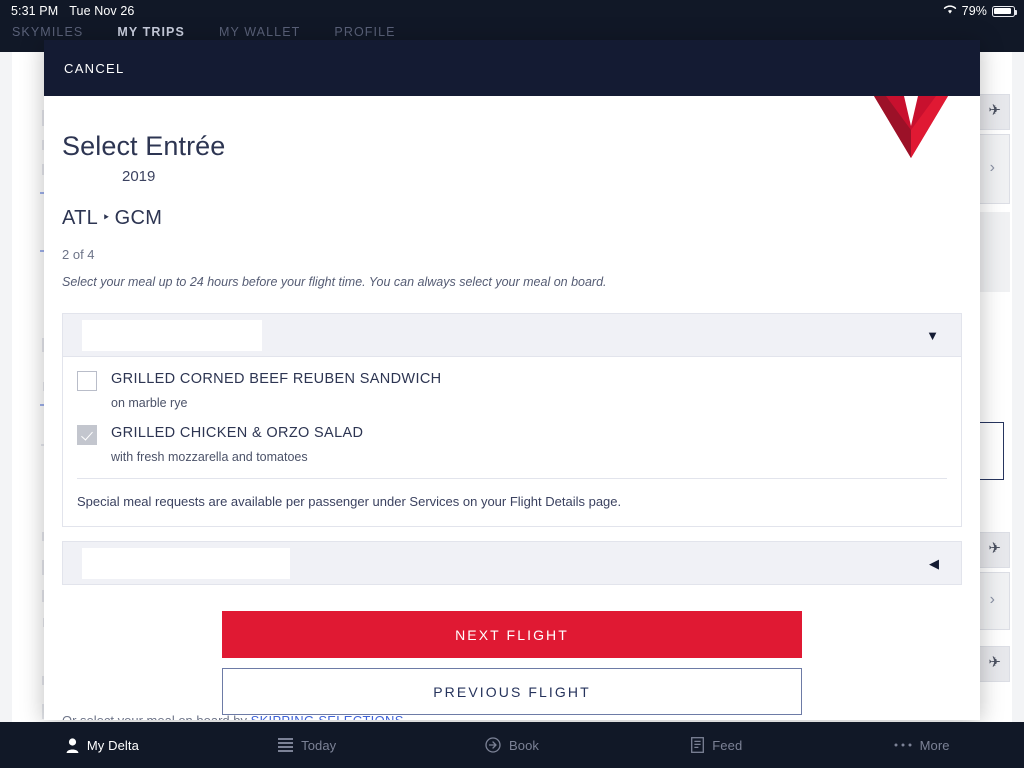 This screenshot has width=1024, height=768. Describe the element at coordinates (512, 335) in the screenshot. I see `flight-dropdown-primary: ▼` at that location.